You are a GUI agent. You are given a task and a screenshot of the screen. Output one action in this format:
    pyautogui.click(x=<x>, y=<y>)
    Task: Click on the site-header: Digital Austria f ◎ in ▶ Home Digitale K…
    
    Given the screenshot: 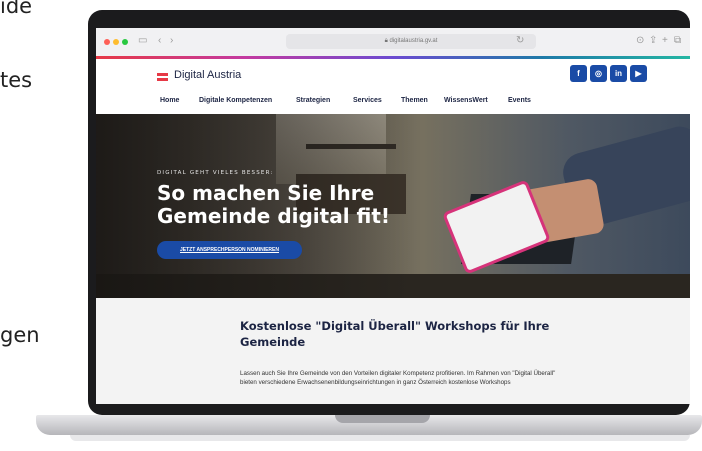 What is the action you would take?
    pyautogui.click(x=393, y=86)
    